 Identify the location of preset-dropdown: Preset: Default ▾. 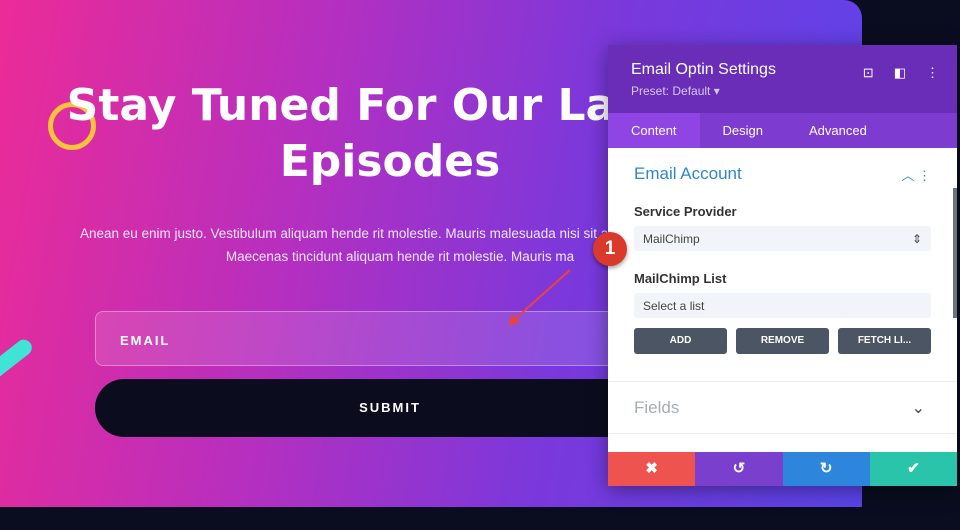
(794, 91).